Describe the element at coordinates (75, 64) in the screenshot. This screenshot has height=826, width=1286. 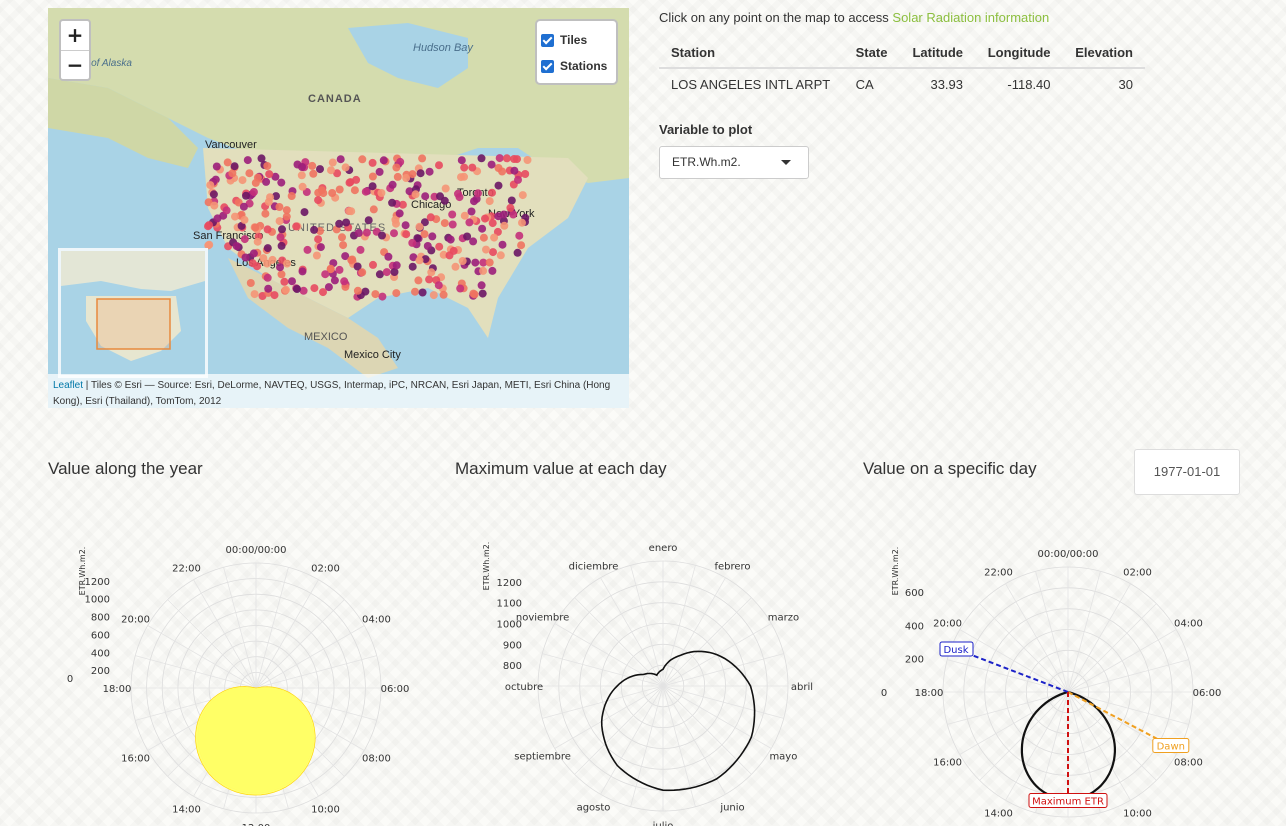
I see `zoom-out-button: −` at that location.